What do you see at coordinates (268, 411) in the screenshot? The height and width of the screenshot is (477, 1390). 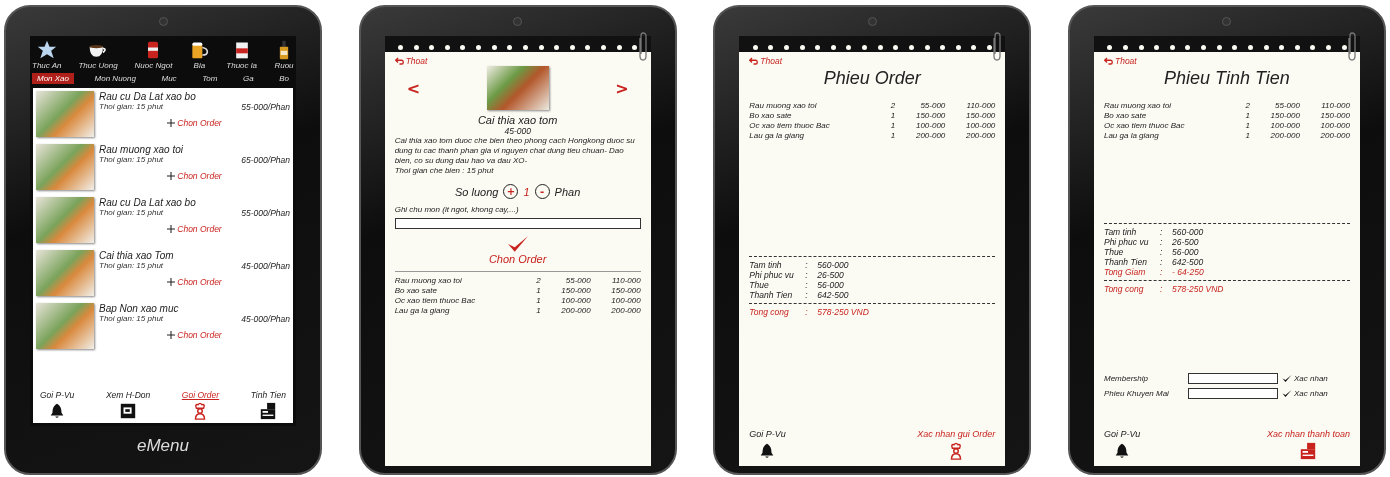 I see `cash-register-icon` at bounding box center [268, 411].